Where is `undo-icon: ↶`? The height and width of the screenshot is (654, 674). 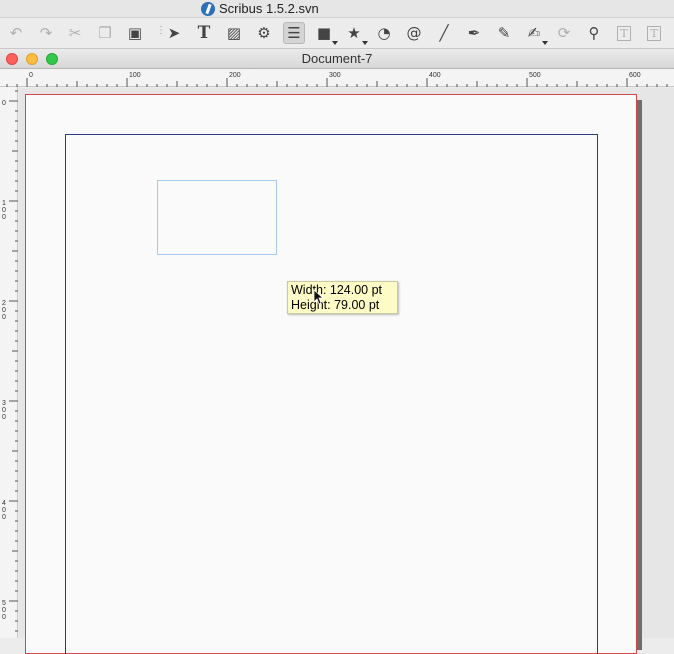 undo-icon: ↶ is located at coordinates (16, 33).